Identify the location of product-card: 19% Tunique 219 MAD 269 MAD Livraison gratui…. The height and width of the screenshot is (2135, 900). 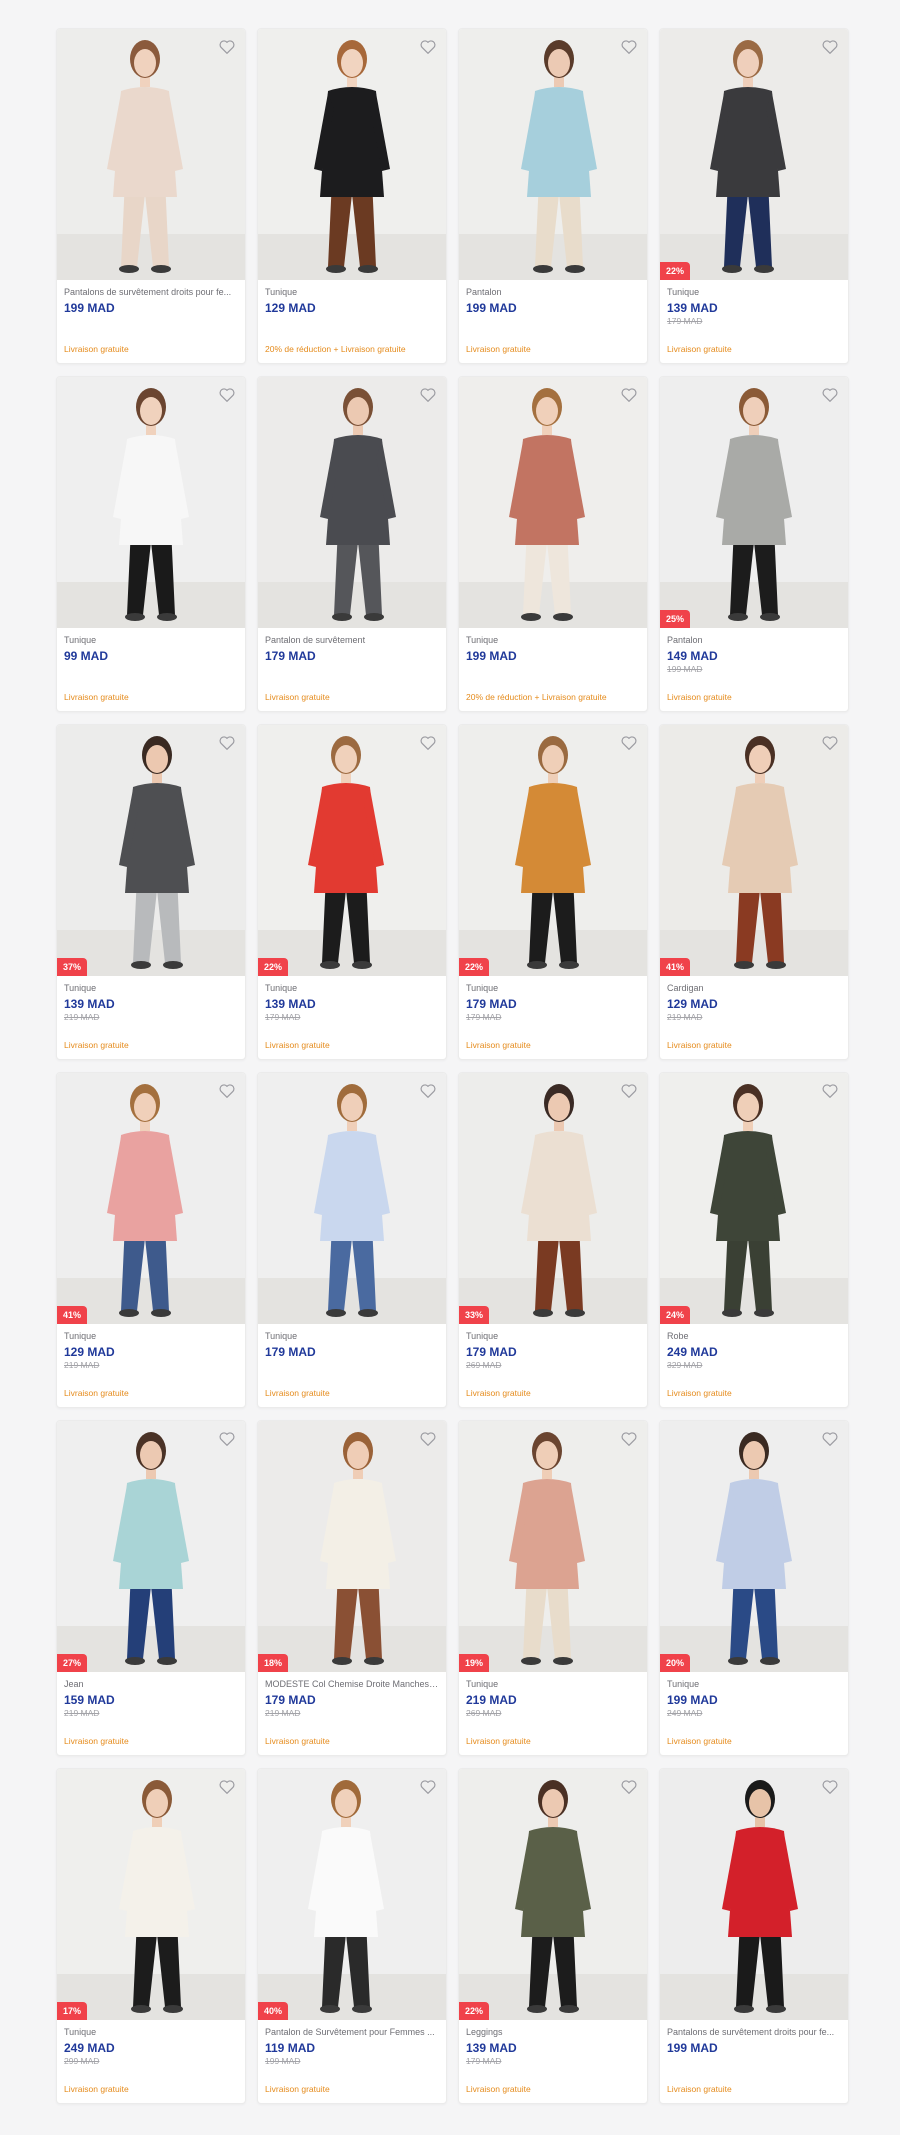
(553, 1588).